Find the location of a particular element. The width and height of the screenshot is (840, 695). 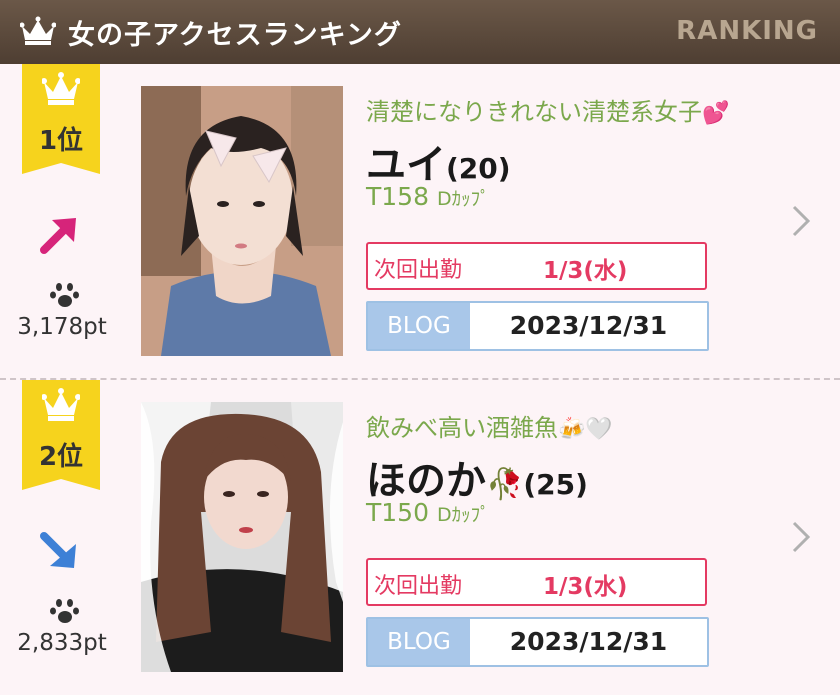

profile-spec: T158 Dｶｯﾌﾟ is located at coordinates (428, 196).